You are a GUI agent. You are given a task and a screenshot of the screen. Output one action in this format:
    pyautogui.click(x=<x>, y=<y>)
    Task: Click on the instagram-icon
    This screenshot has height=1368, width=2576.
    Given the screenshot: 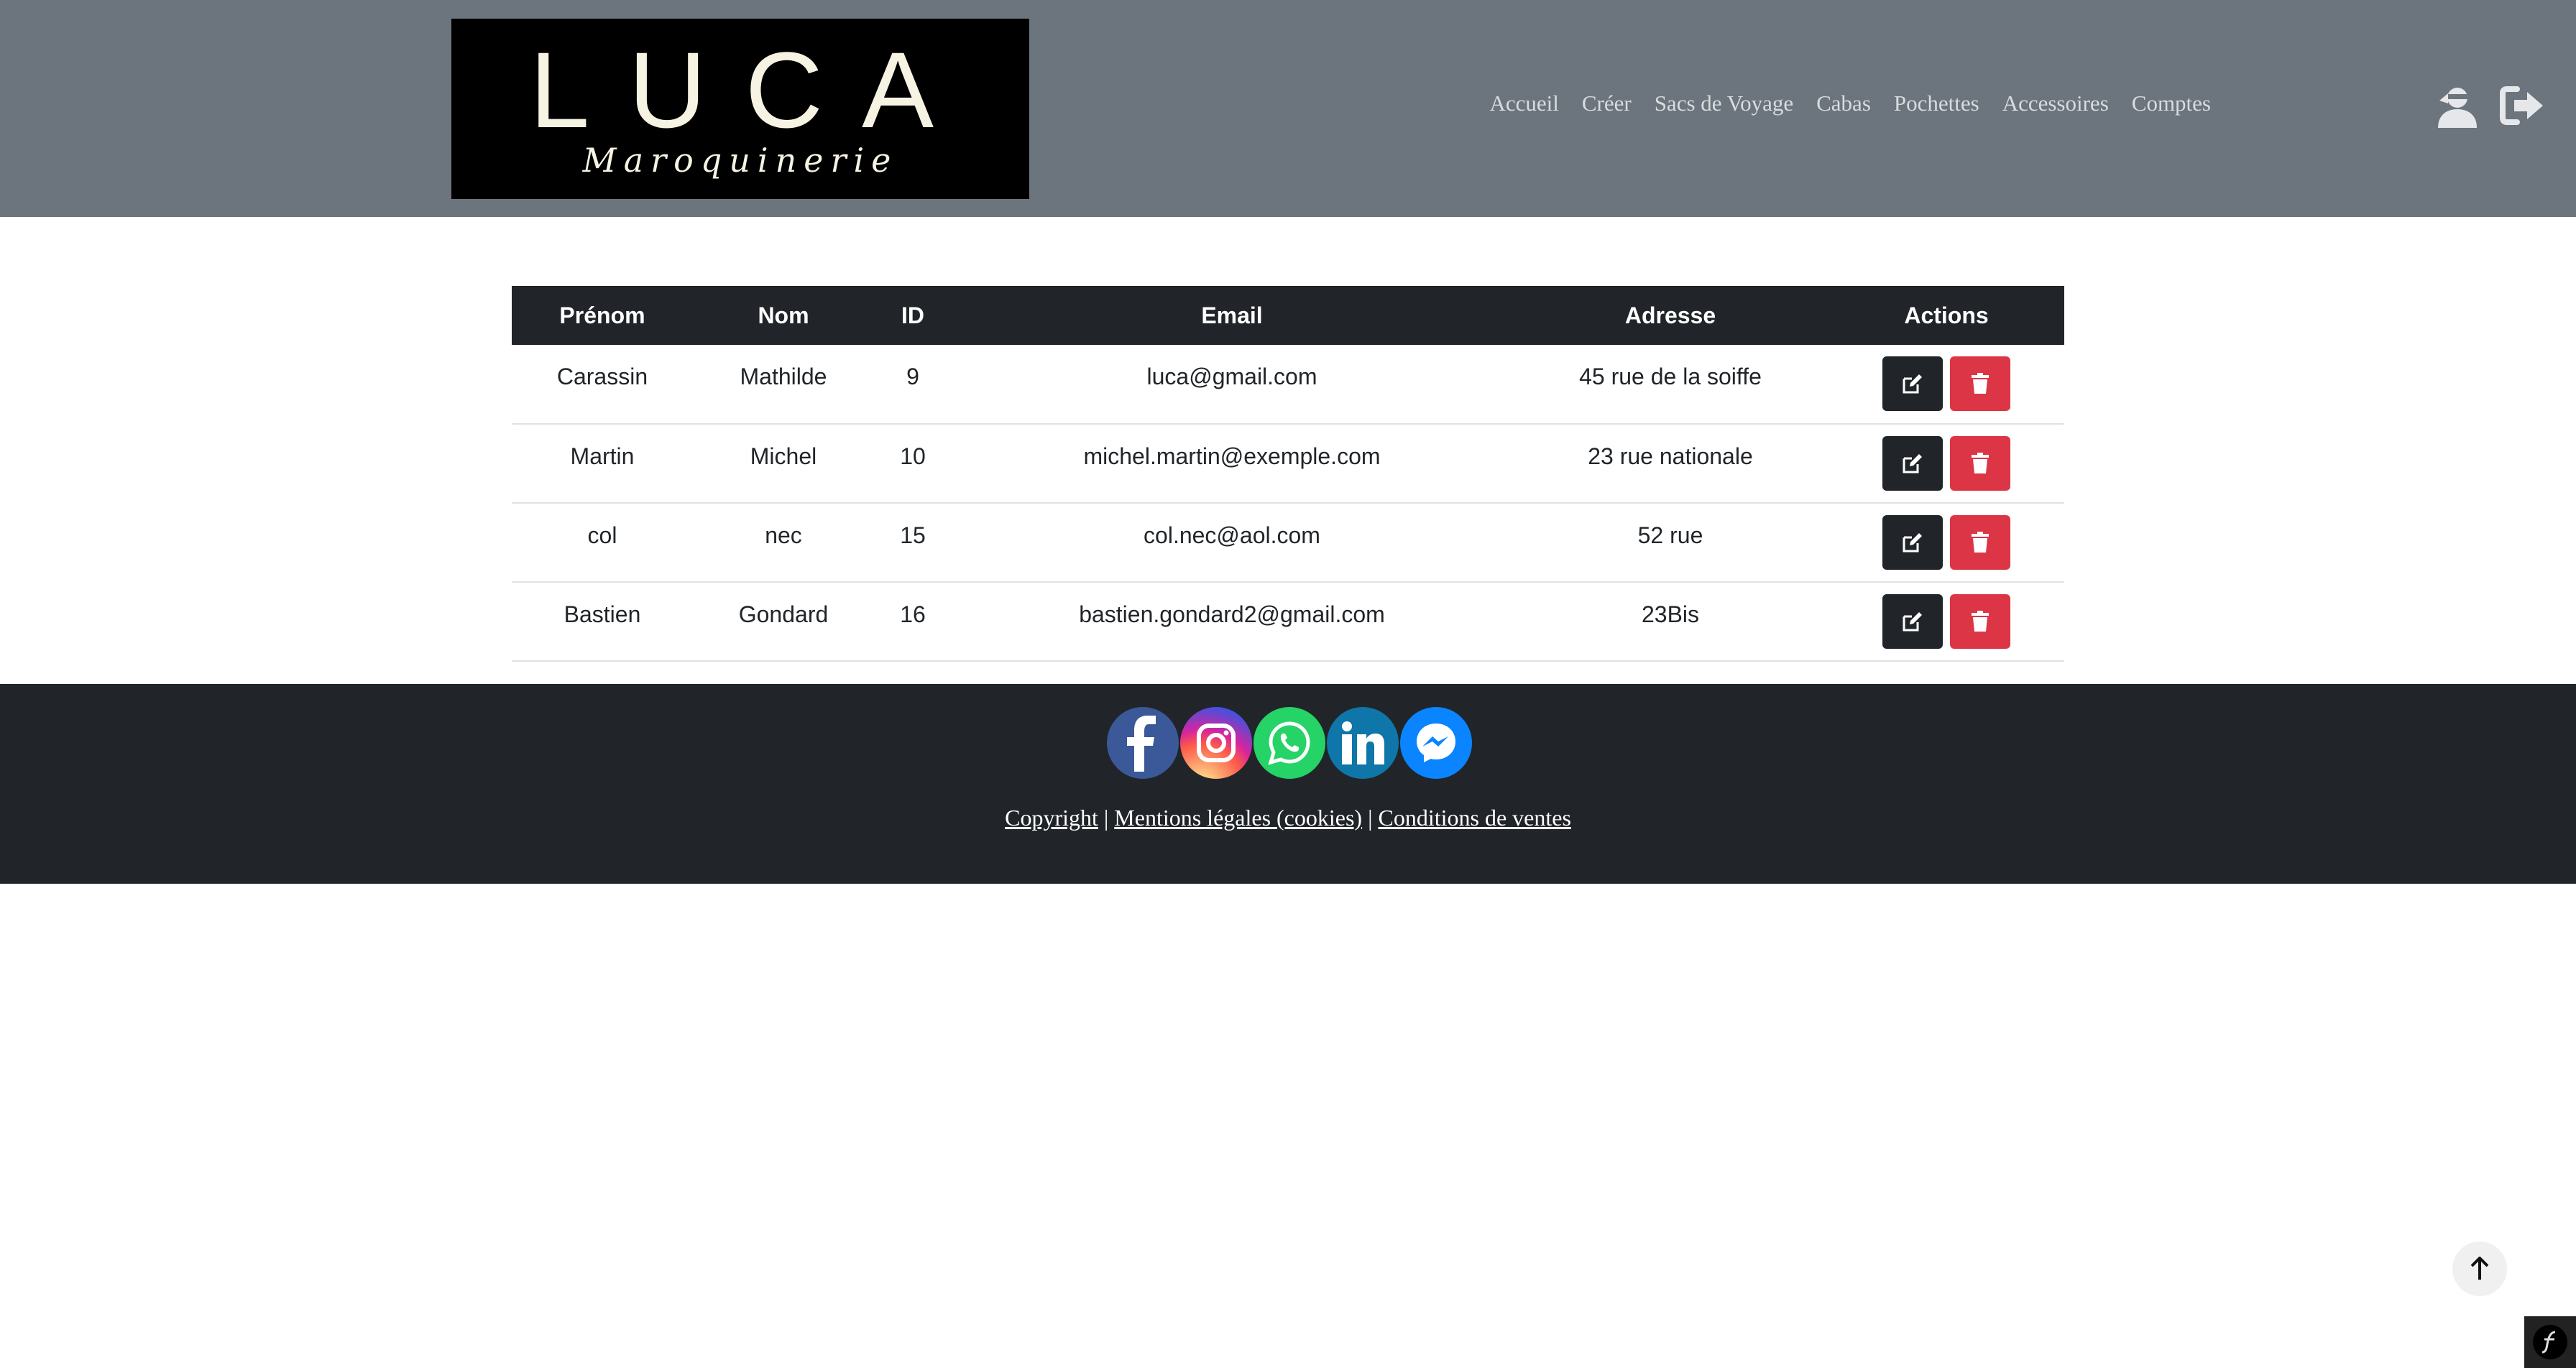 What is the action you would take?
    pyautogui.click(x=1216, y=743)
    